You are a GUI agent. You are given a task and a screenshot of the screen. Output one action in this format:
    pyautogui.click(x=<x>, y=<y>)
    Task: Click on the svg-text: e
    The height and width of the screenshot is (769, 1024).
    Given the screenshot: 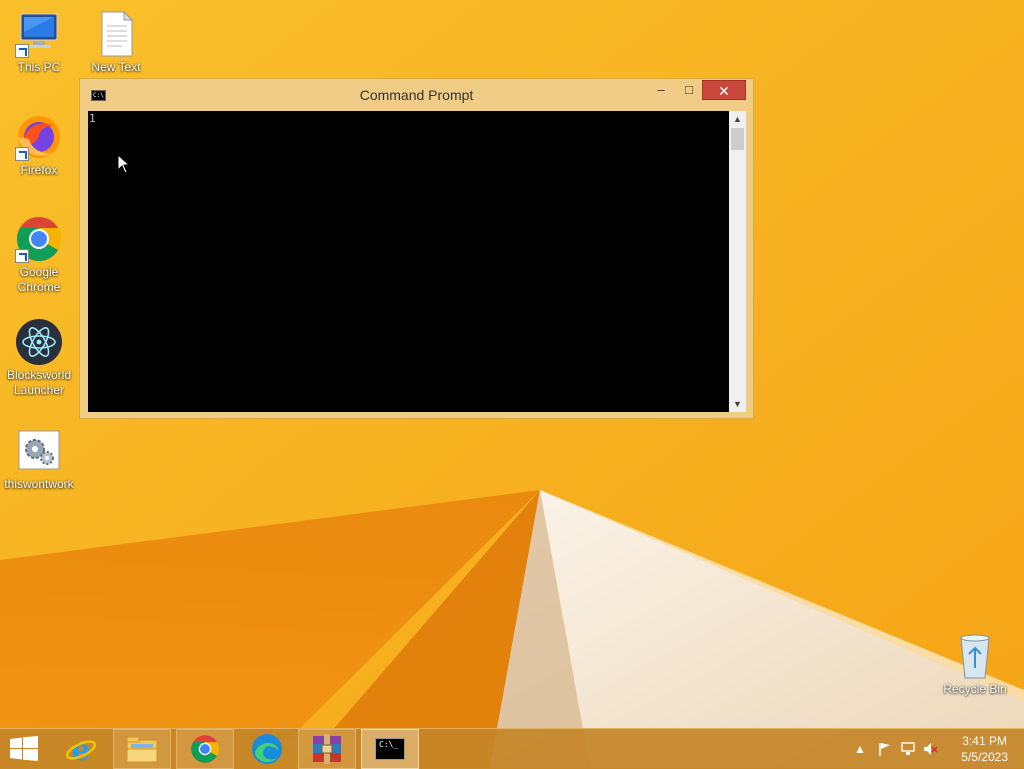 What is the action you would take?
    pyautogui.click(x=80, y=749)
    